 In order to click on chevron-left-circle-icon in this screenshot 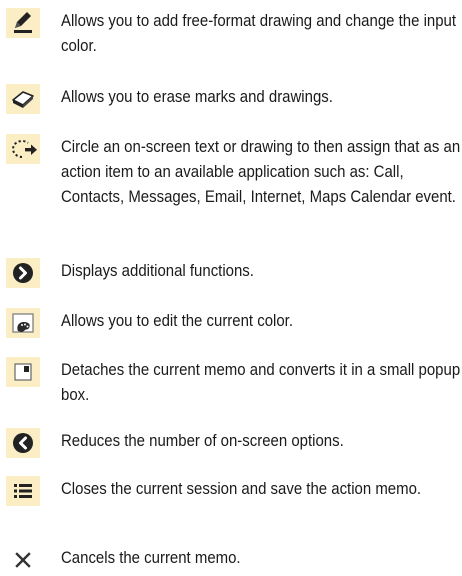, I will do `click(23, 443)`.